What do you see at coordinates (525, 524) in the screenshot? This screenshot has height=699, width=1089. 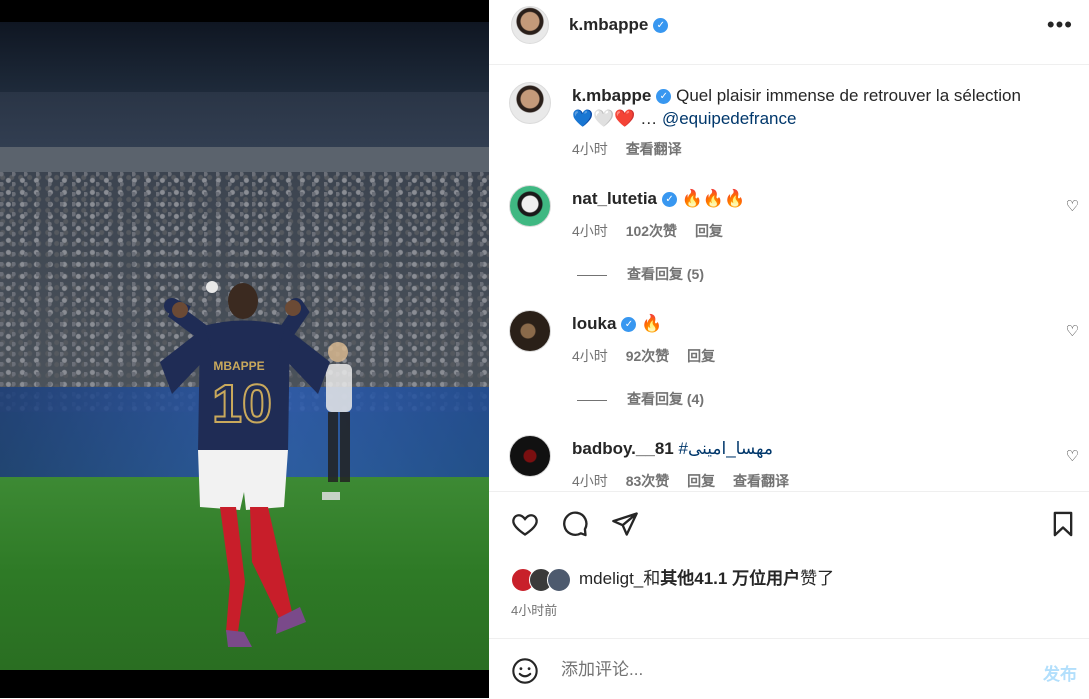 I see `heart-icon` at bounding box center [525, 524].